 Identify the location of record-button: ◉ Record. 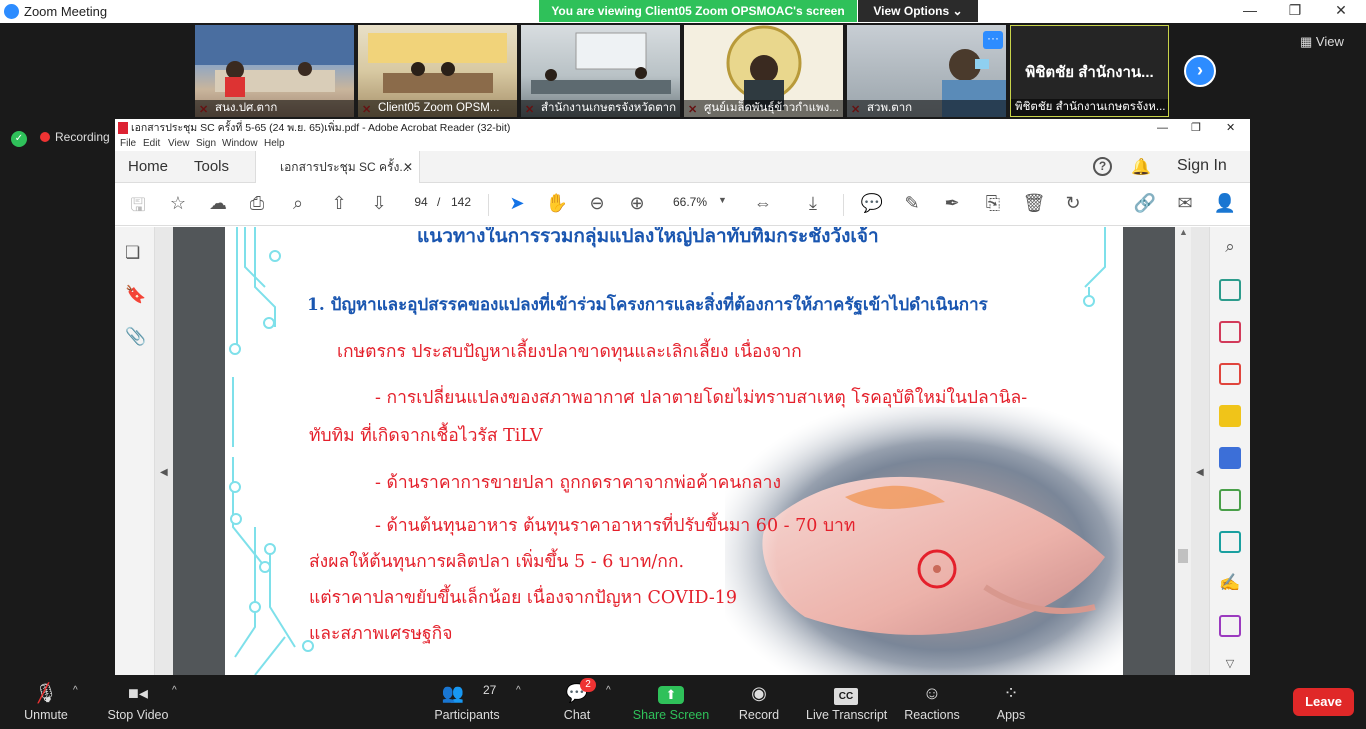
(759, 702).